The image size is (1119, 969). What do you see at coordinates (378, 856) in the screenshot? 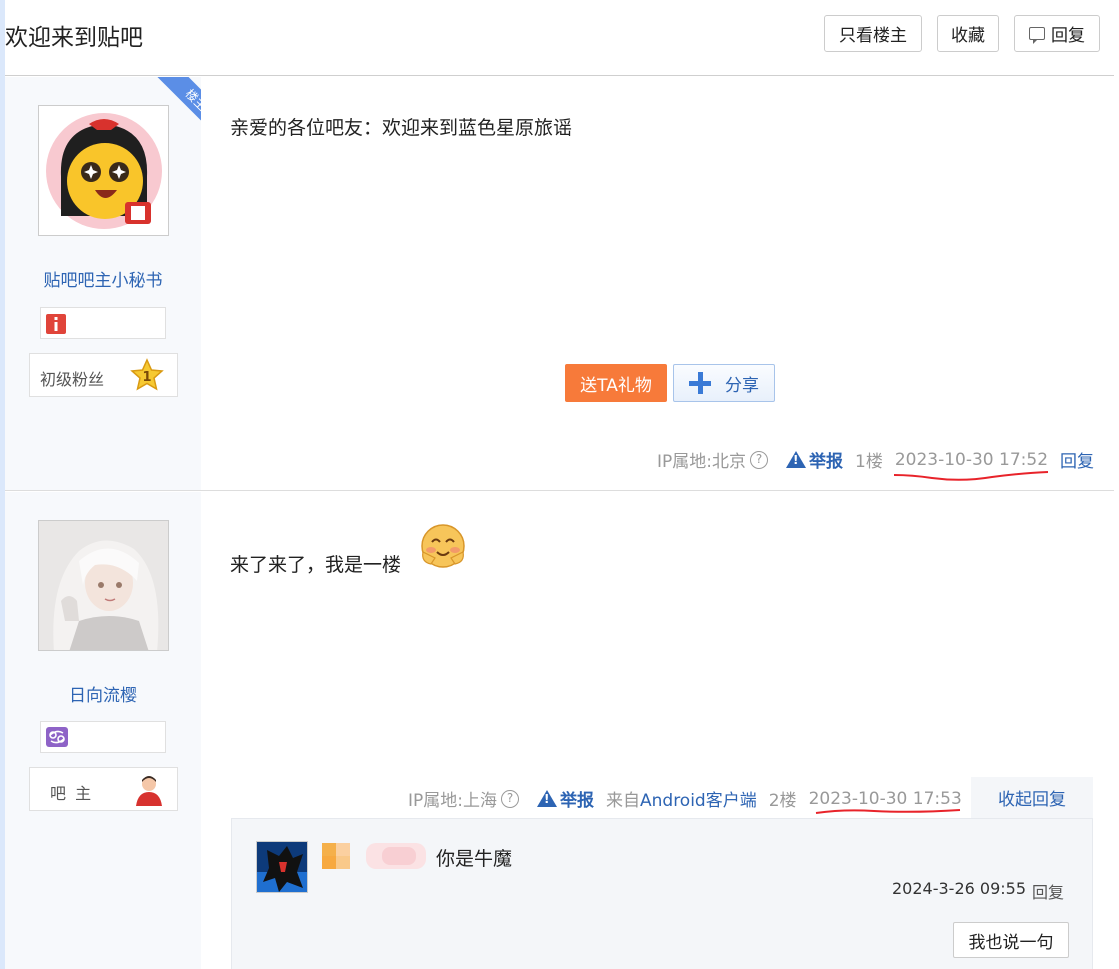
I see `sub-reply-username-blurred` at bounding box center [378, 856].